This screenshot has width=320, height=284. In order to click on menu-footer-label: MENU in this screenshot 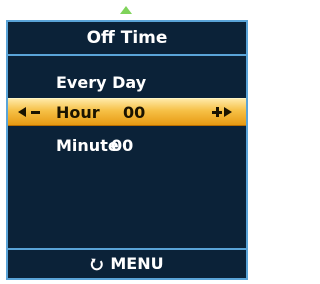, I will do `click(137, 263)`.